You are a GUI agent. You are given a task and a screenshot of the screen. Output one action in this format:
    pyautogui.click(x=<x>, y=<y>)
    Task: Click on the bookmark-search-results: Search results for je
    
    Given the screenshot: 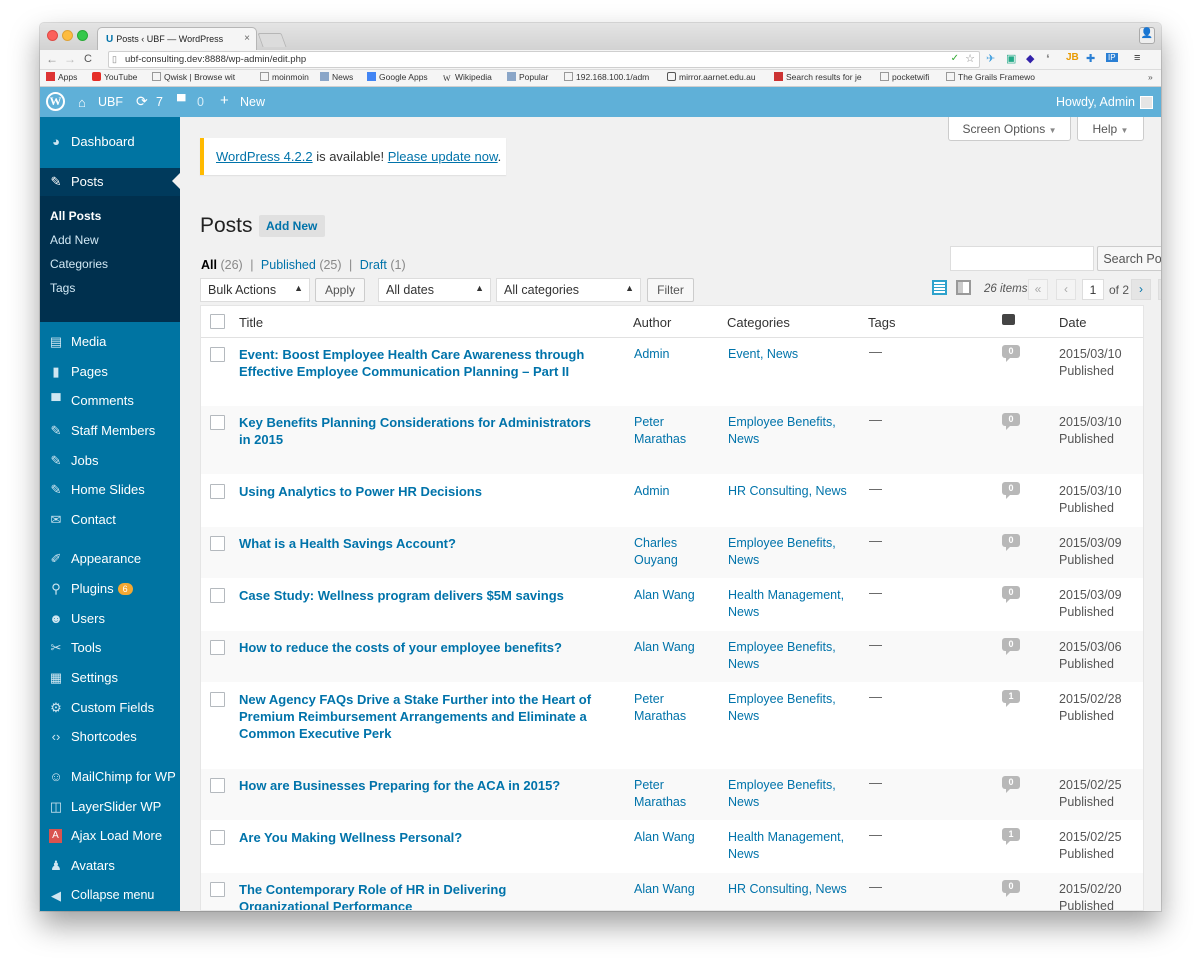 What is the action you would take?
    pyautogui.click(x=821, y=77)
    